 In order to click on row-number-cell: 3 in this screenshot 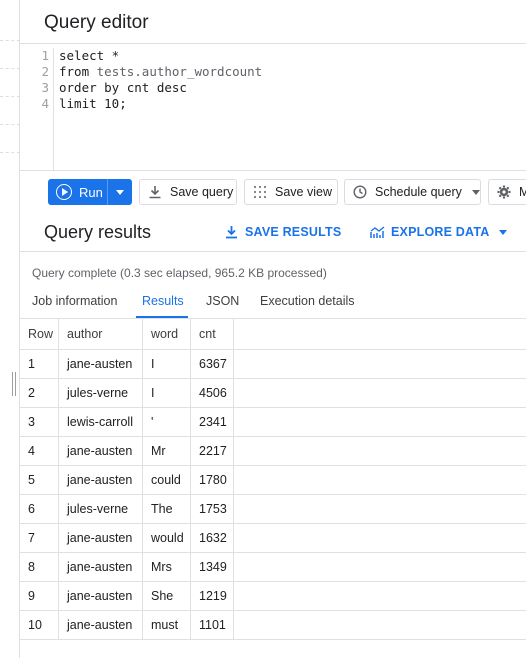, I will do `click(31, 422)`.